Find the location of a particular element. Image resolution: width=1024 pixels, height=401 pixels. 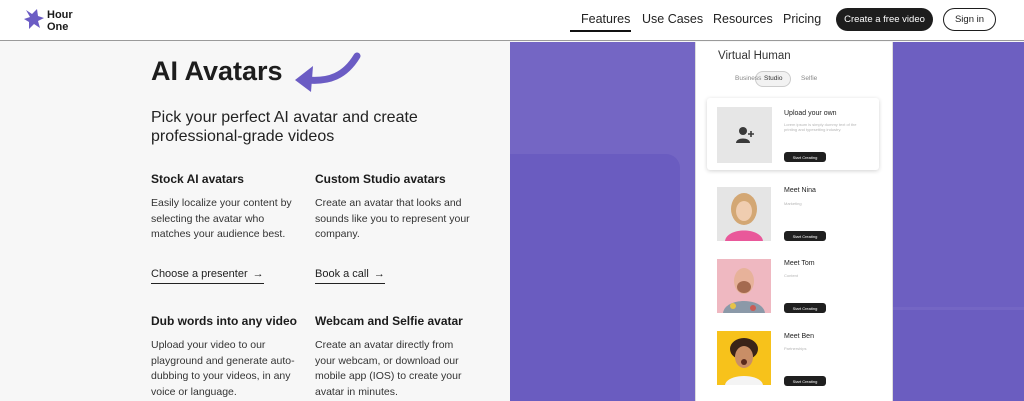

decor-card-right-bottom is located at coordinates (957, 355).